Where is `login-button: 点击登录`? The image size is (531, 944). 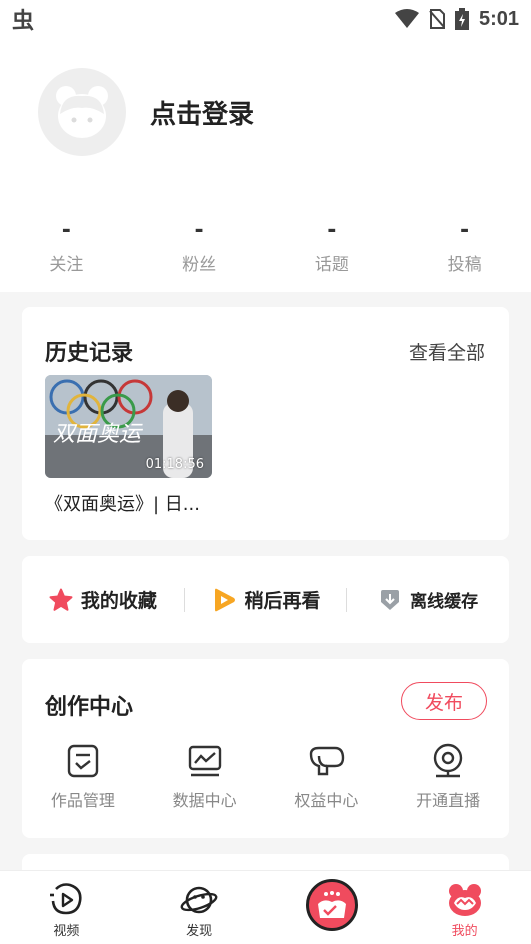
login-button: 点击登录 is located at coordinates (202, 112).